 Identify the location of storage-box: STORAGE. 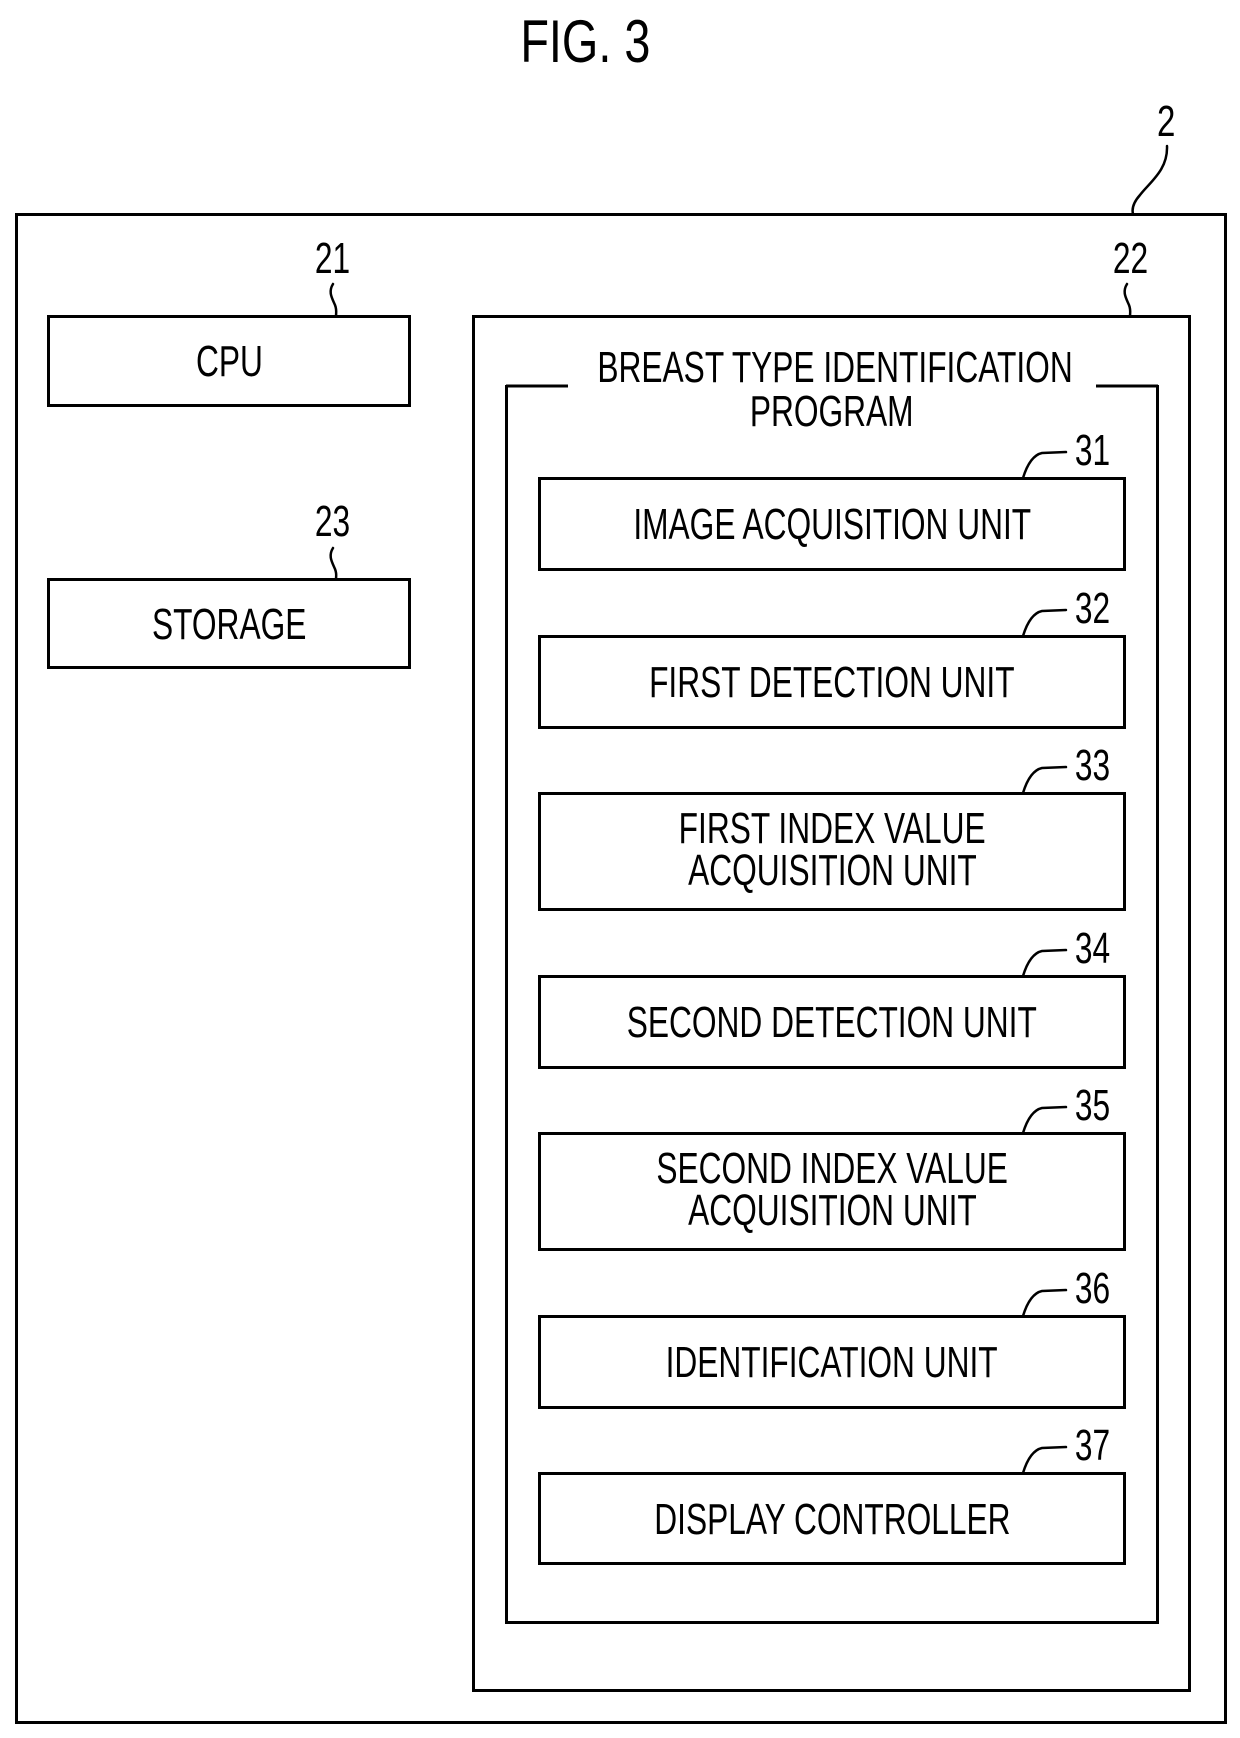
(229, 623).